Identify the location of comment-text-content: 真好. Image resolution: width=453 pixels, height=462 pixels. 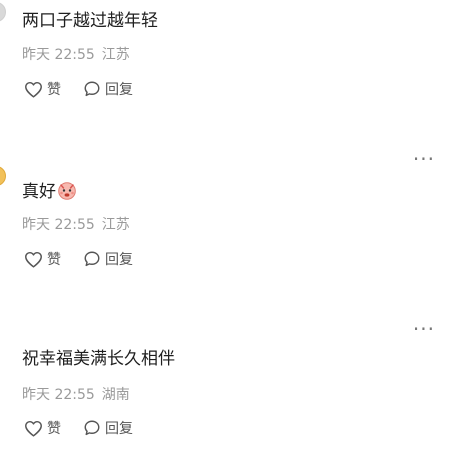
(39, 192).